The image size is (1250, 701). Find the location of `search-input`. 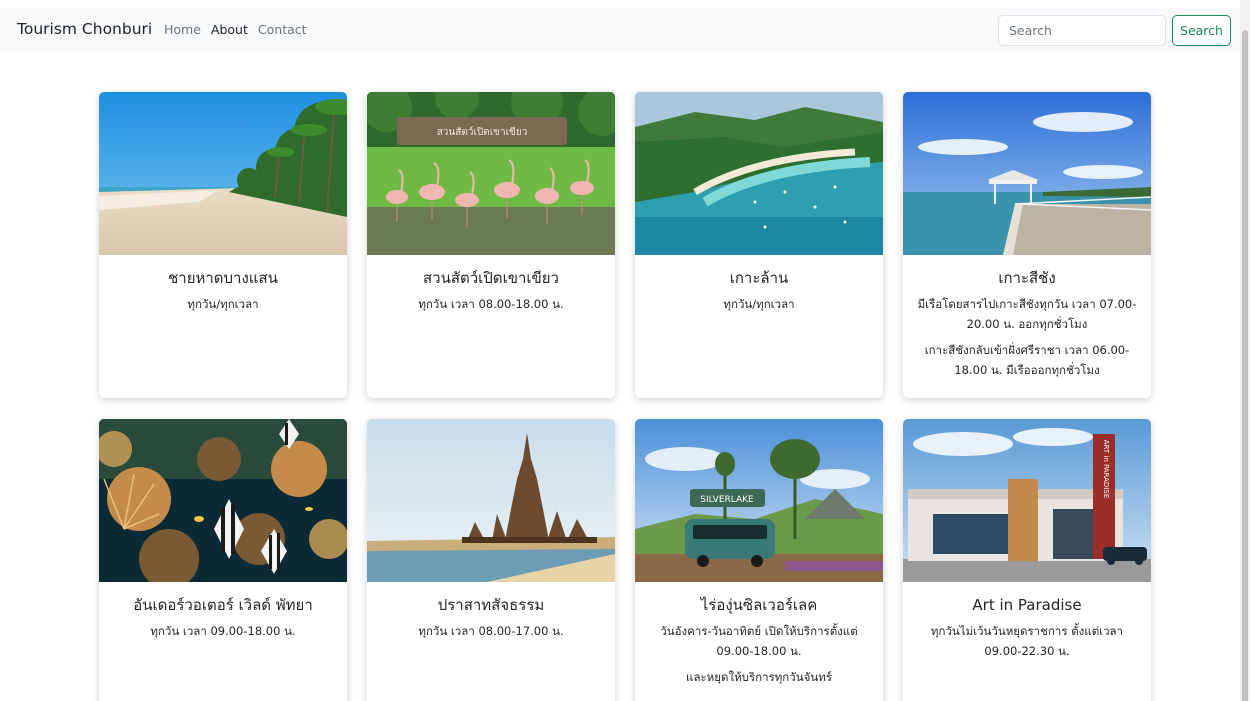

search-input is located at coordinates (1082, 30).